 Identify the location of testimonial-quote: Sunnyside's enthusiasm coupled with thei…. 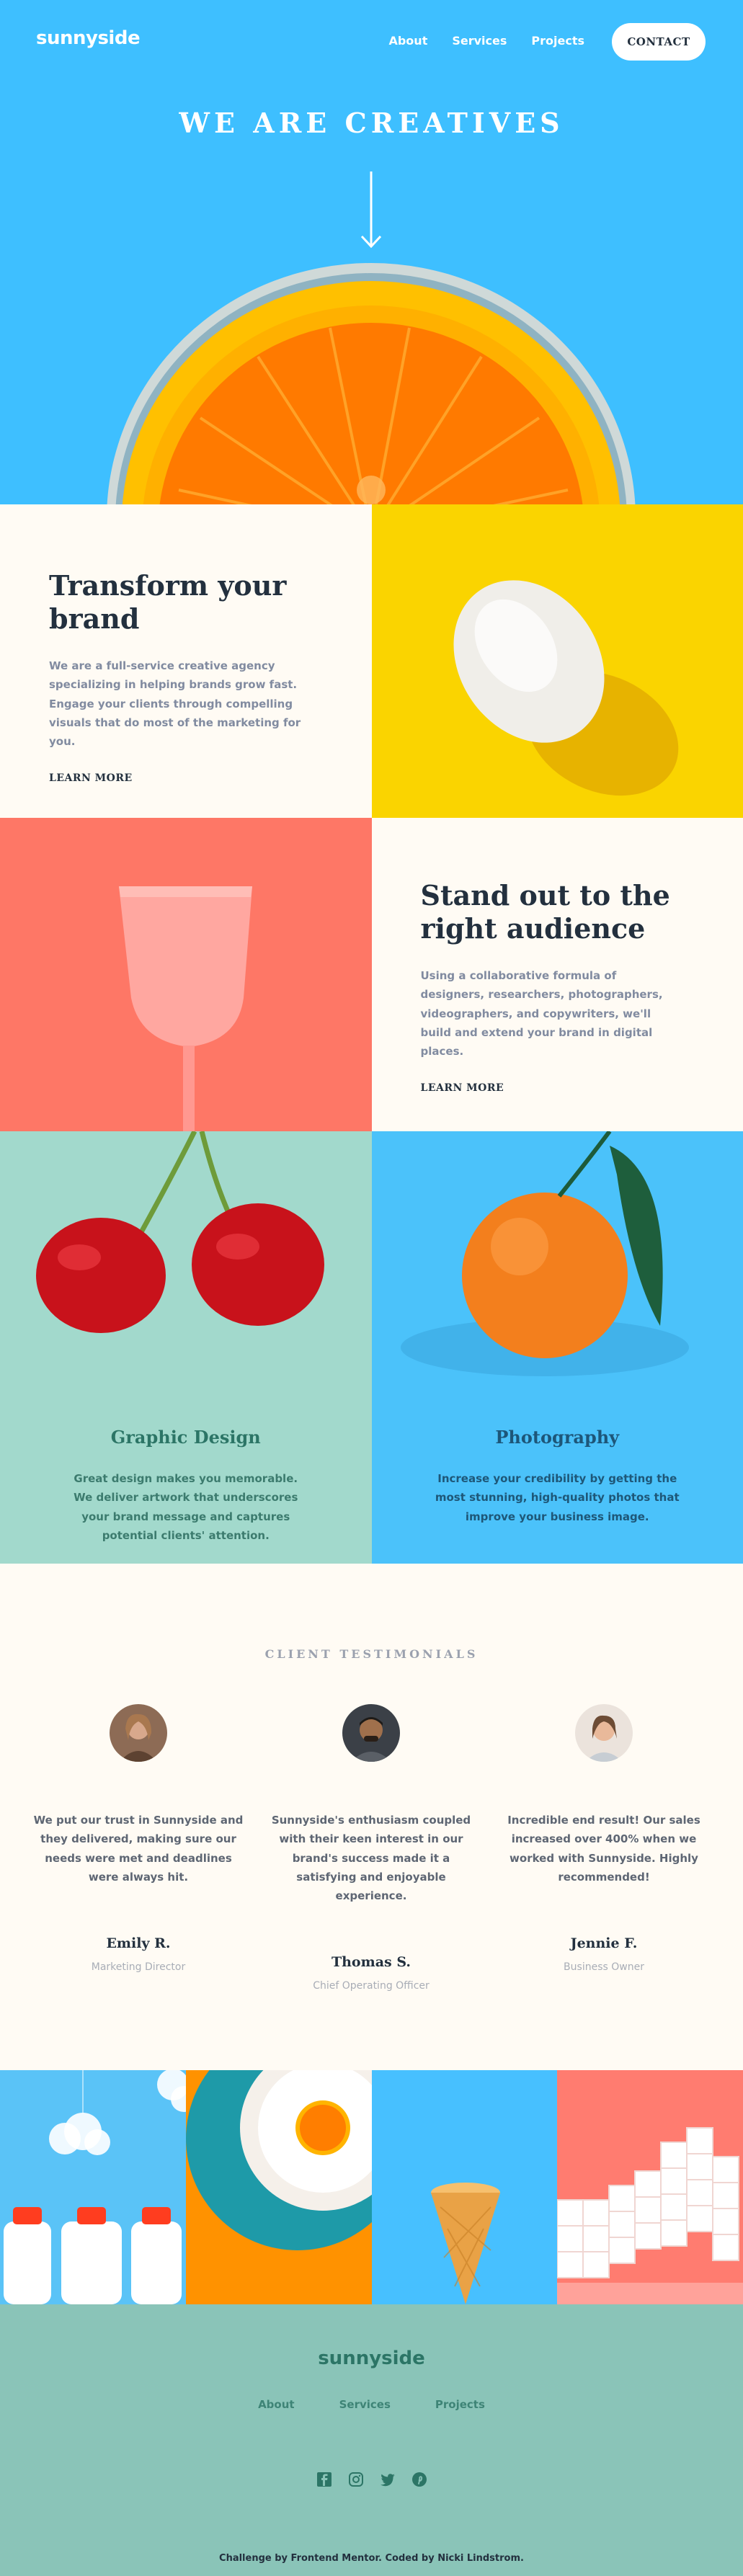
(371, 1858).